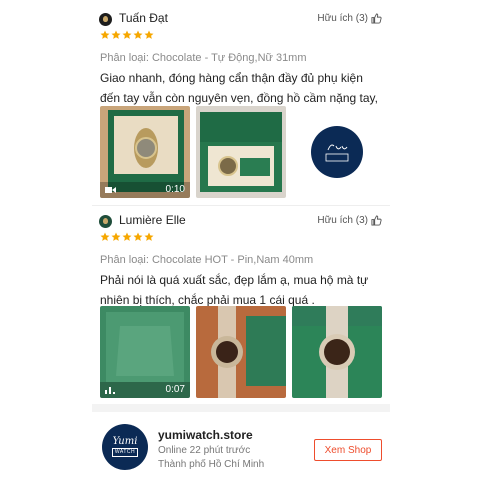 The height and width of the screenshot is (480, 480). I want to click on review-video-thumbnail: 0:07, so click(145, 352).